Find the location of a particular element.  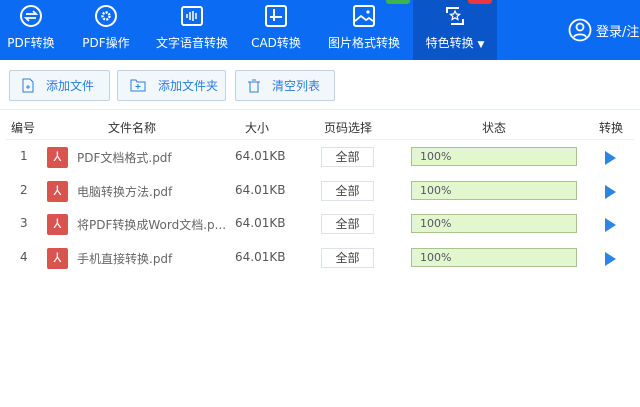

file-name: 手机直接转换.pdf is located at coordinates (125, 258).